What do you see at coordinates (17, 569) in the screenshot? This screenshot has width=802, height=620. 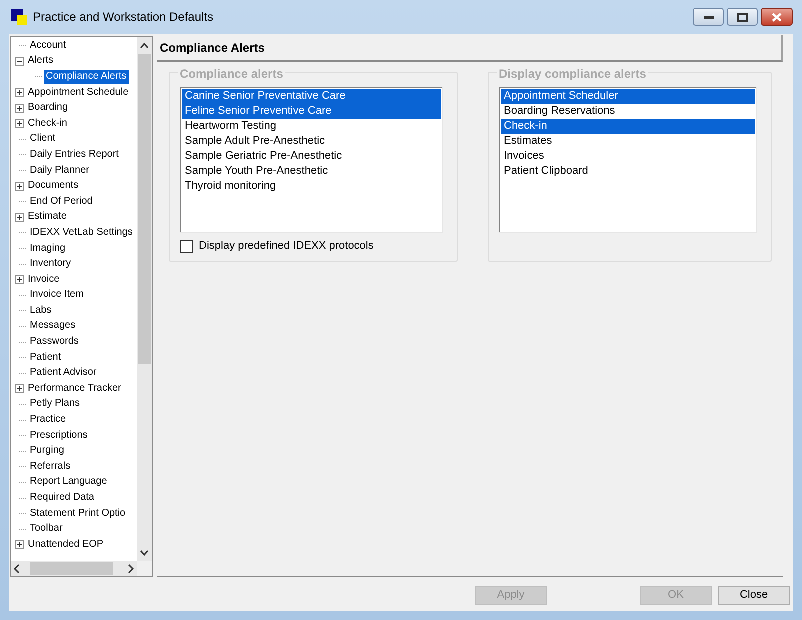 I see `scroll-left-icon` at bounding box center [17, 569].